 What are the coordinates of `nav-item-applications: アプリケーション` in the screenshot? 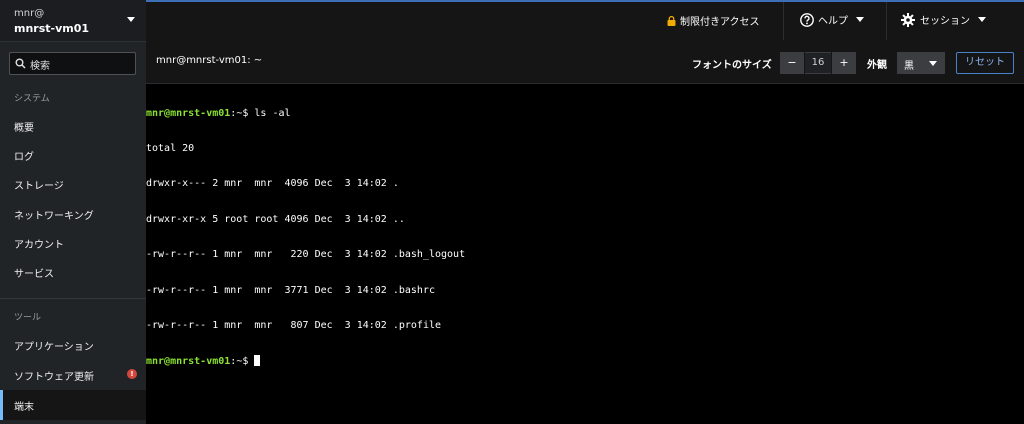 It's located at (73, 344).